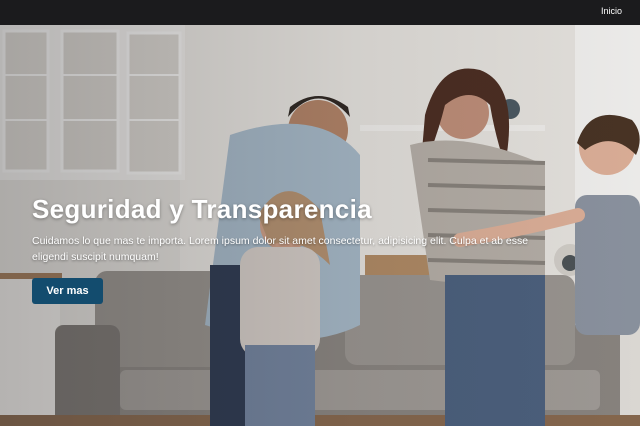 This screenshot has height=426, width=640. What do you see at coordinates (202, 209) in the screenshot?
I see `hero-title: Seguridad y Transparencia` at bounding box center [202, 209].